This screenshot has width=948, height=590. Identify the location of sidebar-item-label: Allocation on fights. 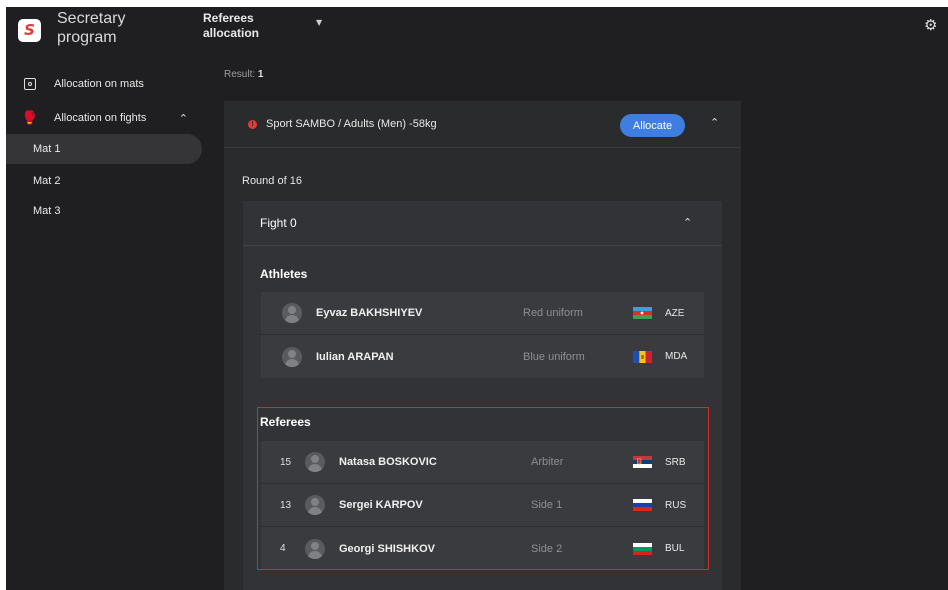
(100, 118).